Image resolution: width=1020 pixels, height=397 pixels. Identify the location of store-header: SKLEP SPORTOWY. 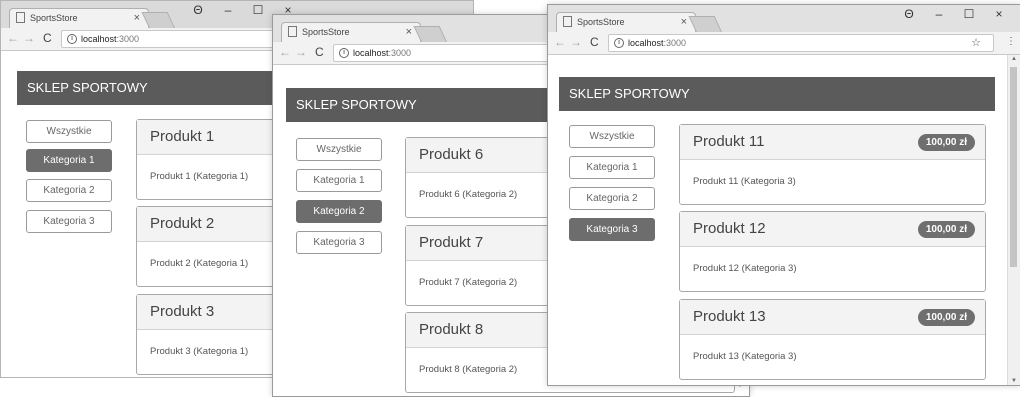
(777, 94).